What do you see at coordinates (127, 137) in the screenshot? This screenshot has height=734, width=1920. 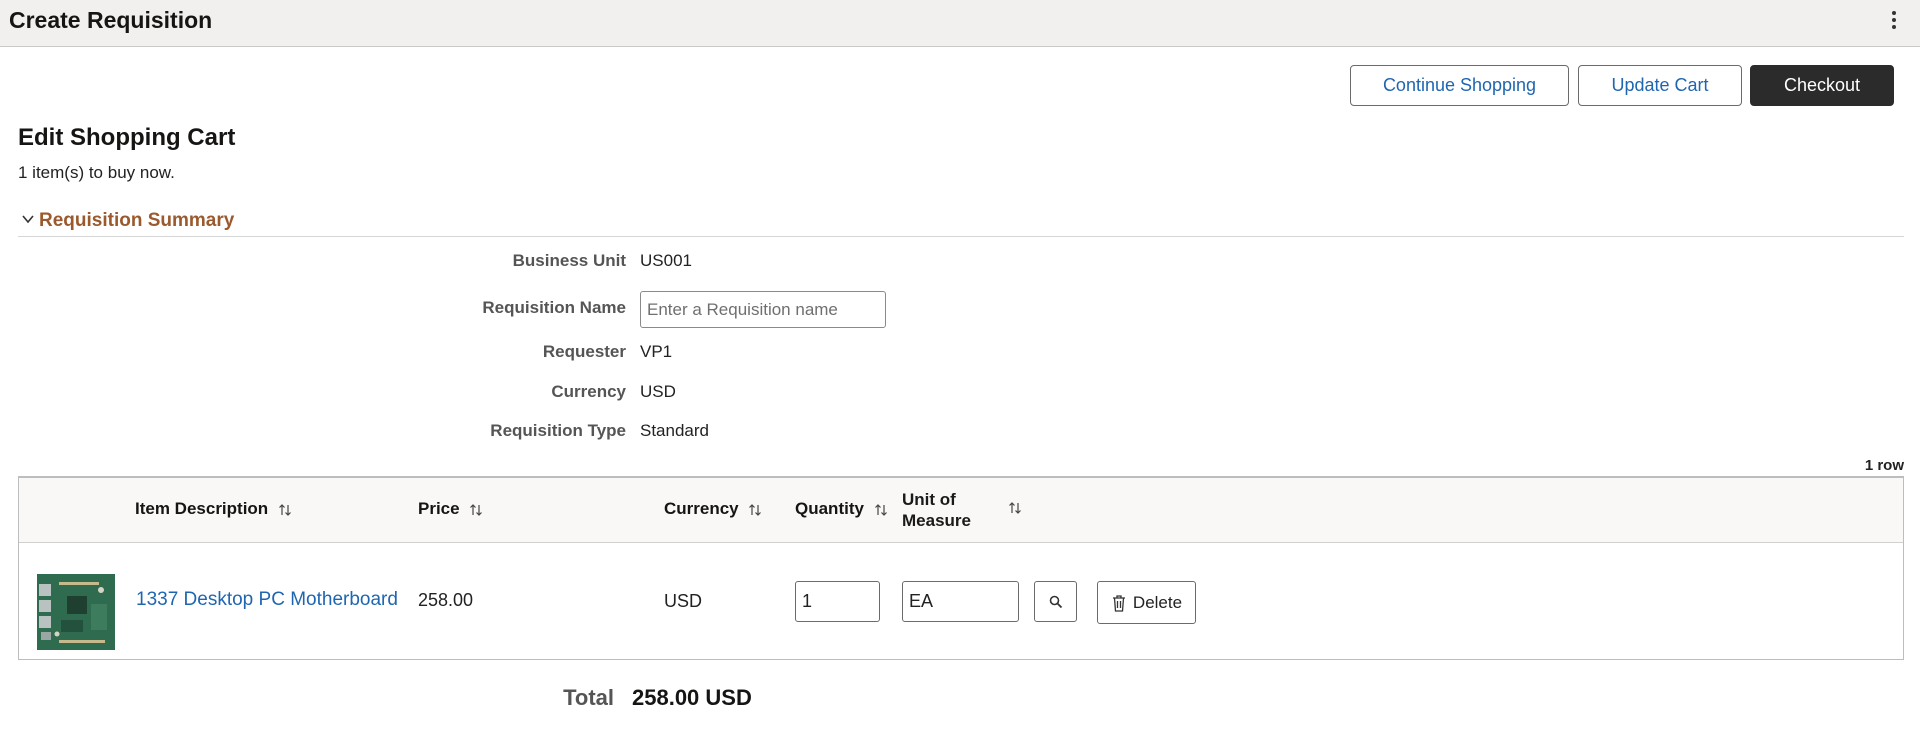 I see `page-title: Edit Shopping Cart` at bounding box center [127, 137].